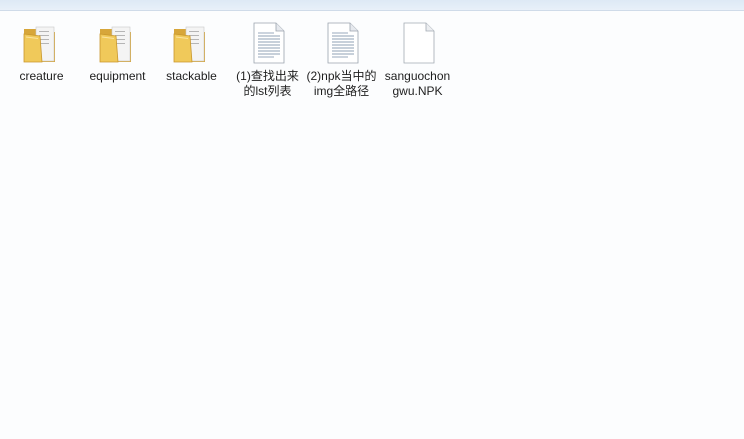  I want to click on blank-file-icon, so click(418, 43).